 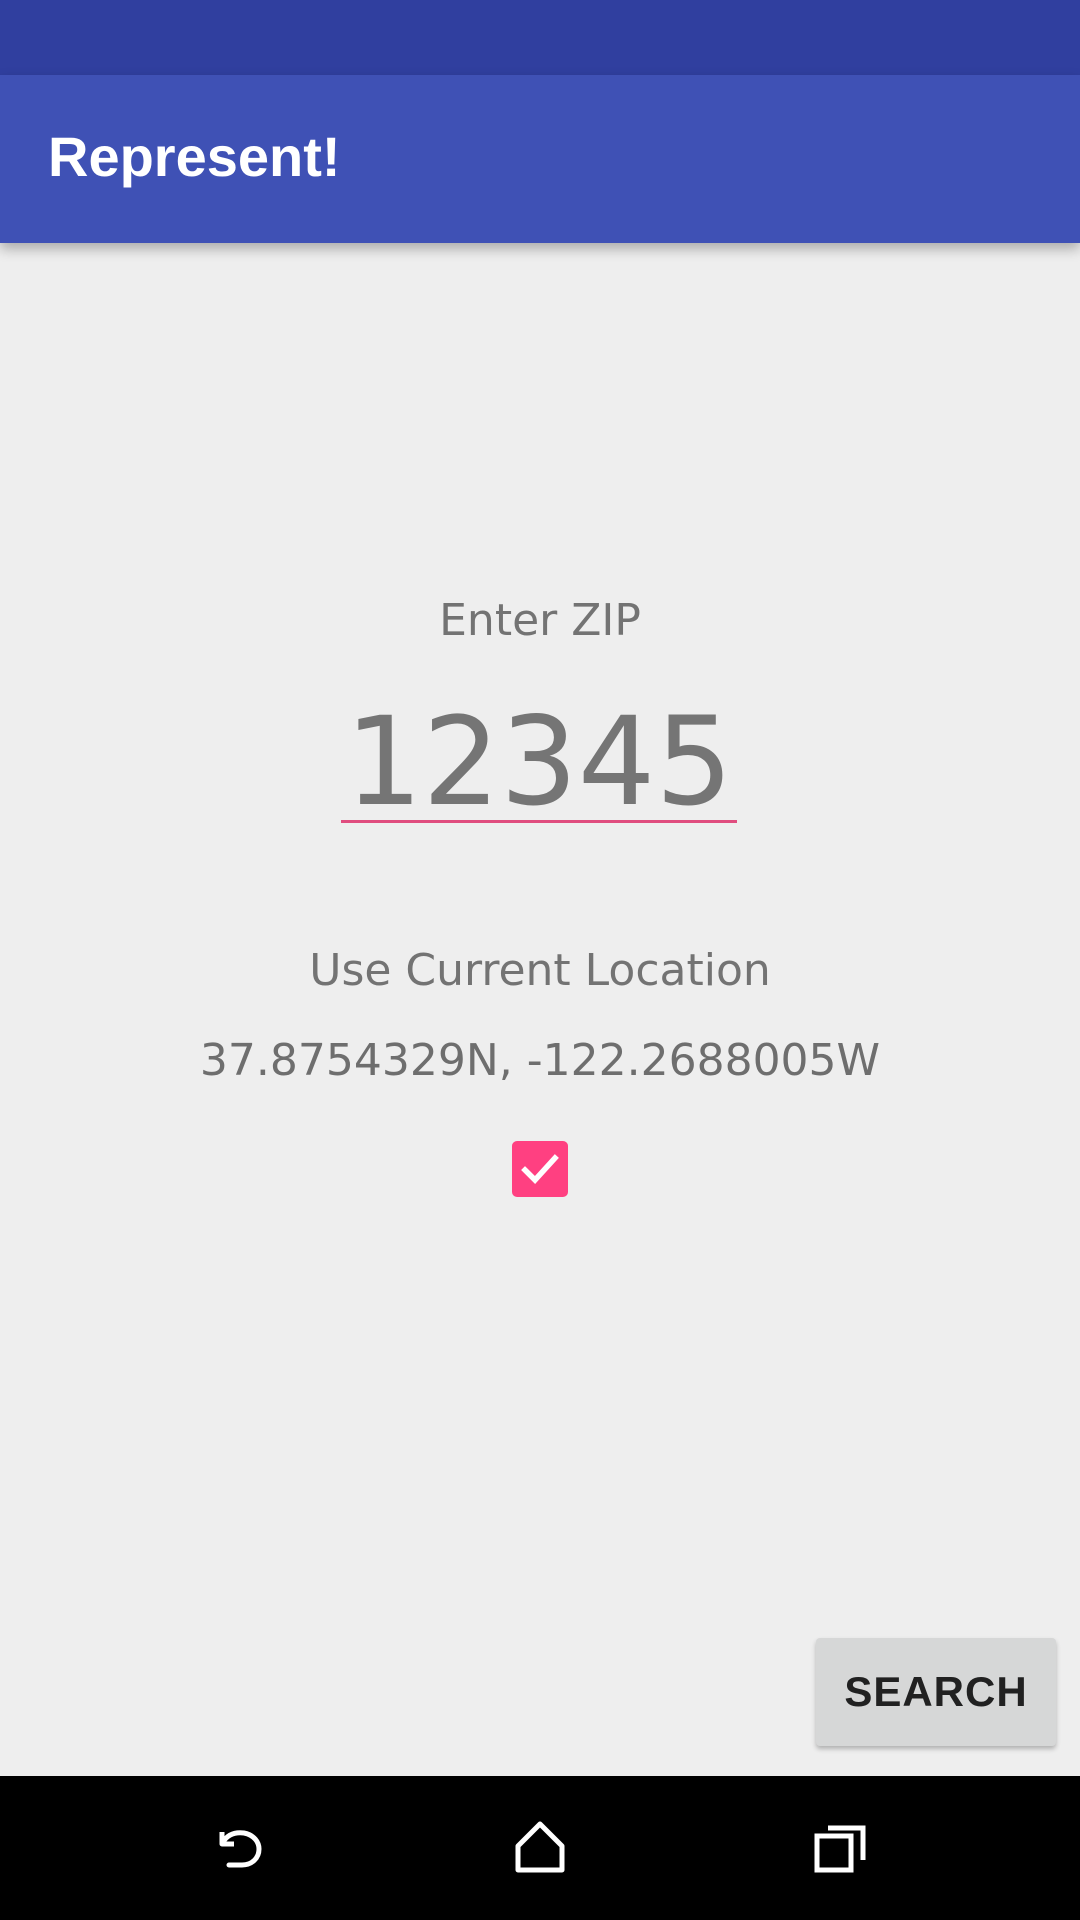 I want to click on recents-icon, so click(x=840, y=1849).